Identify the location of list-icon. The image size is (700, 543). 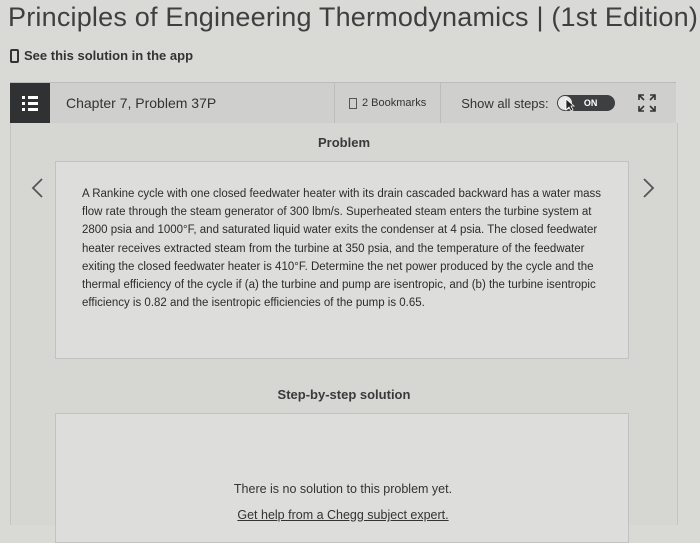
(30, 103).